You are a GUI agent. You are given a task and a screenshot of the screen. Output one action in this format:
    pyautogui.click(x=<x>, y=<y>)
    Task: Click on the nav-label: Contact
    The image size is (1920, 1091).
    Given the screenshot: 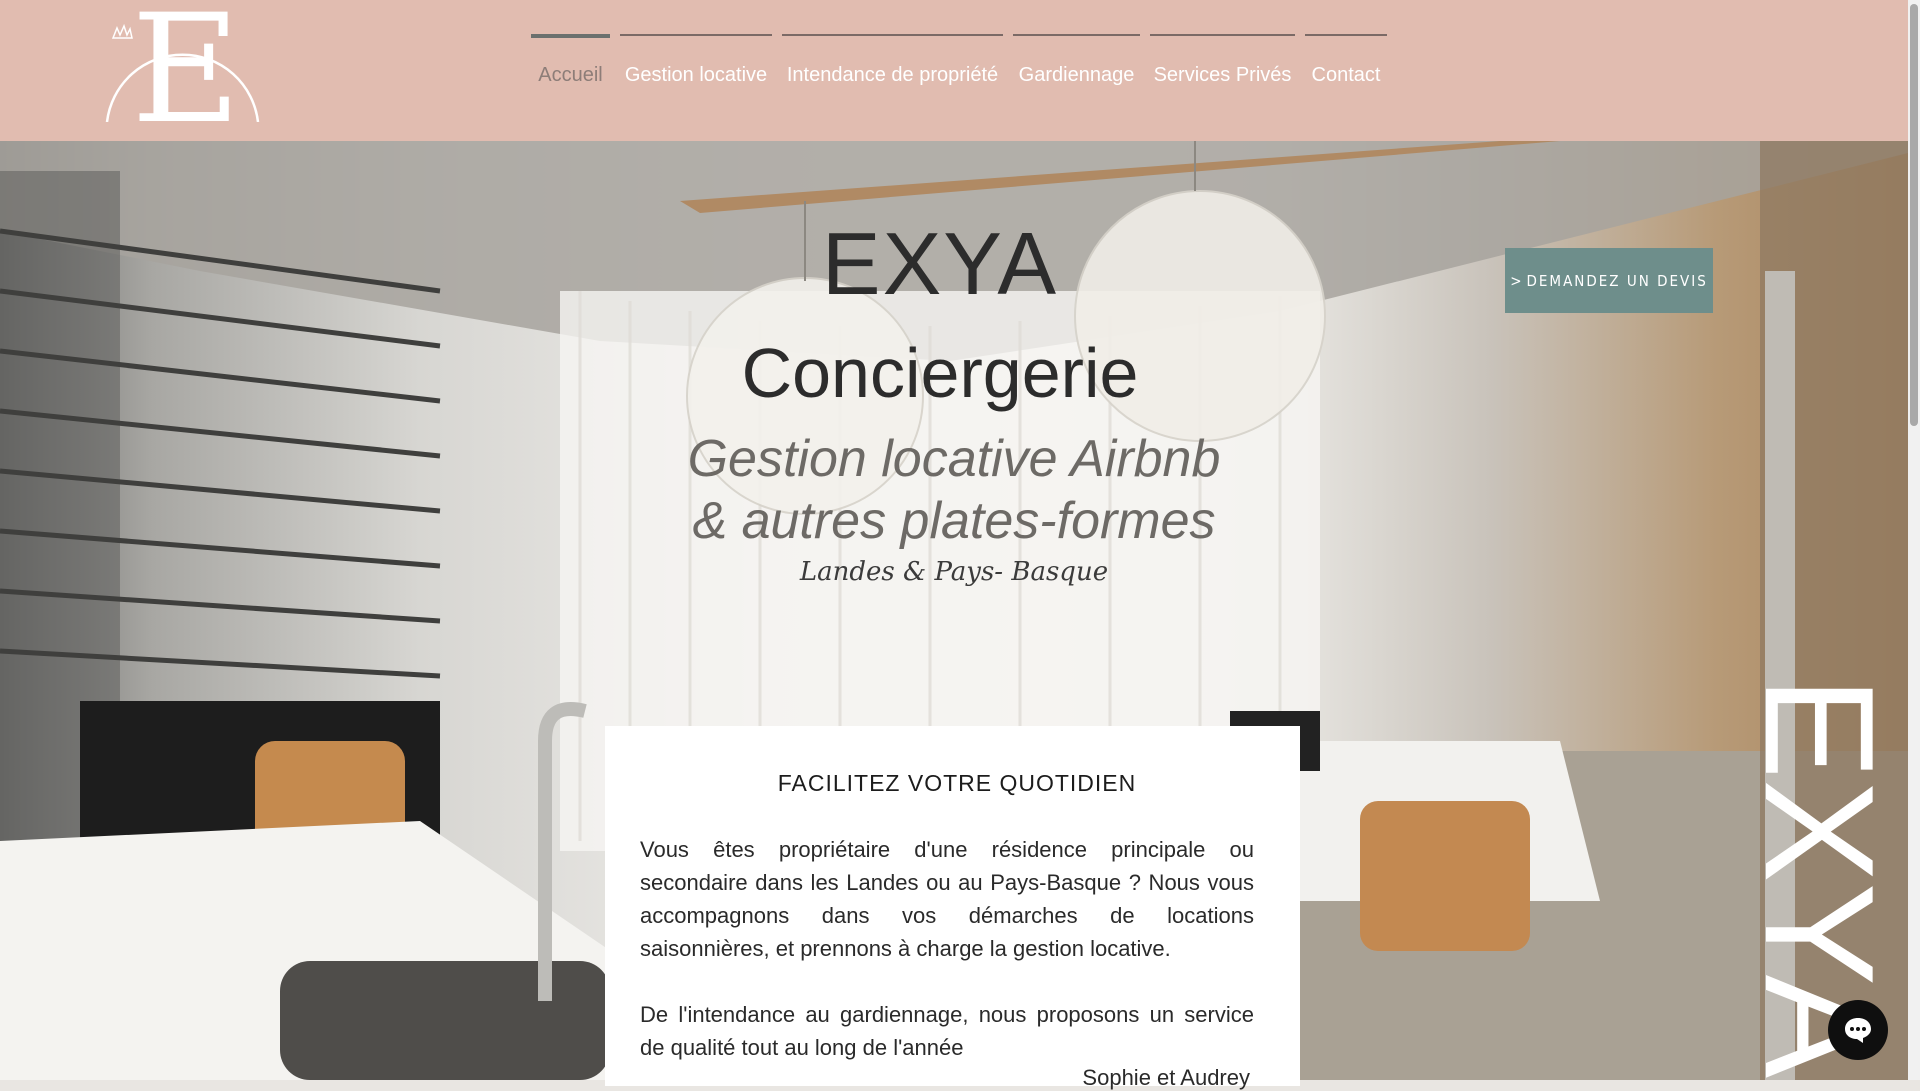 What is the action you would take?
    pyautogui.click(x=1346, y=75)
    